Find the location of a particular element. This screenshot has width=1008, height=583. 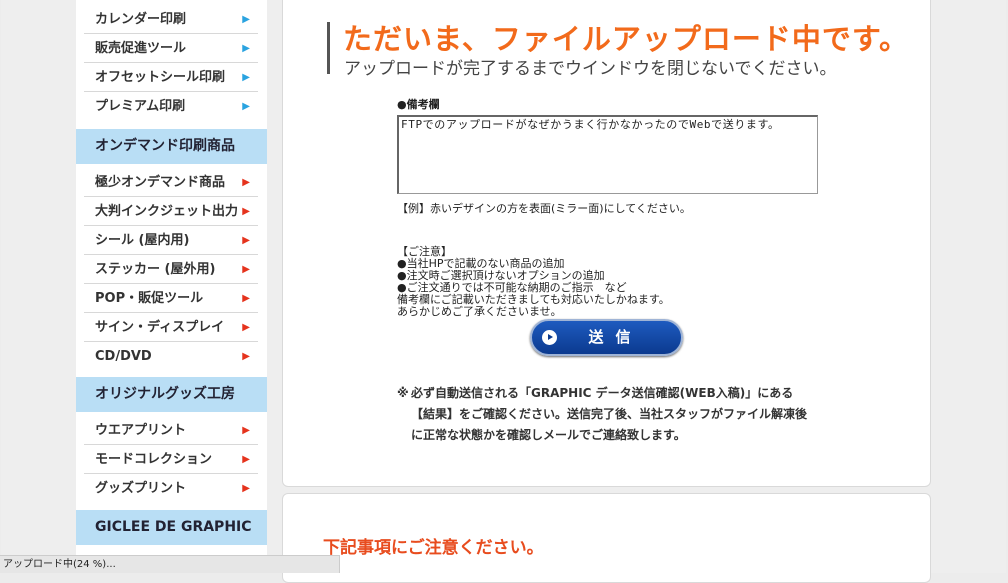

page-subtitle: アップロードが完了するまでウインドウを閉じないでください。 is located at coordinates (590, 69).